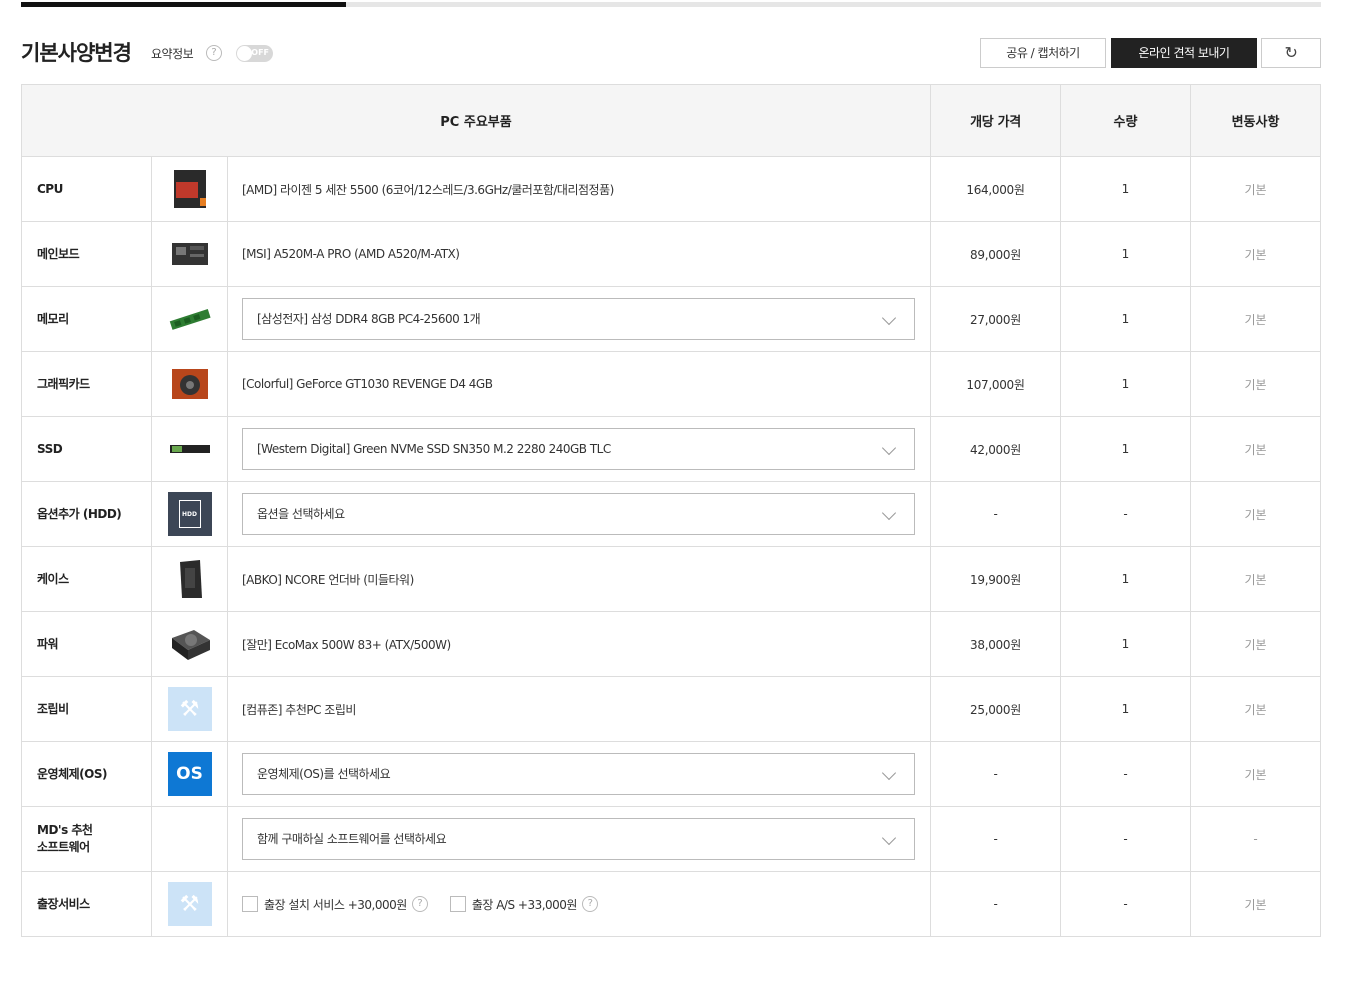 This screenshot has height=991, width=1351. I want to click on part-description-cell: [컴퓨존] 추천PC 조립비, so click(579, 709).